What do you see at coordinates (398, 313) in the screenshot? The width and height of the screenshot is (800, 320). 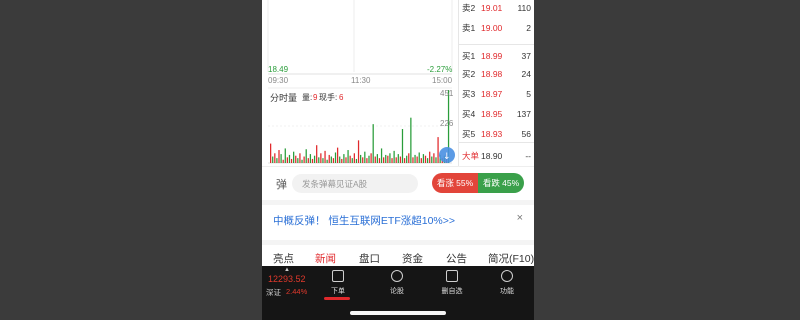 I see `home-indicator` at bounding box center [398, 313].